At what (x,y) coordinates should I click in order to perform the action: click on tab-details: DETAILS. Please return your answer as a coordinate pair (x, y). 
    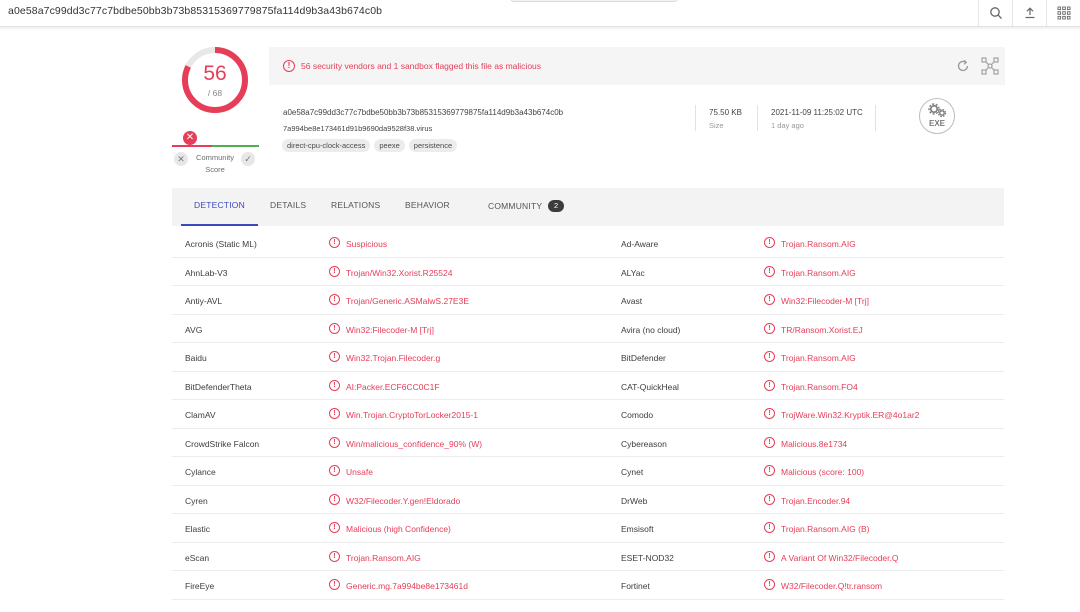
    Looking at the image, I should click on (288, 205).